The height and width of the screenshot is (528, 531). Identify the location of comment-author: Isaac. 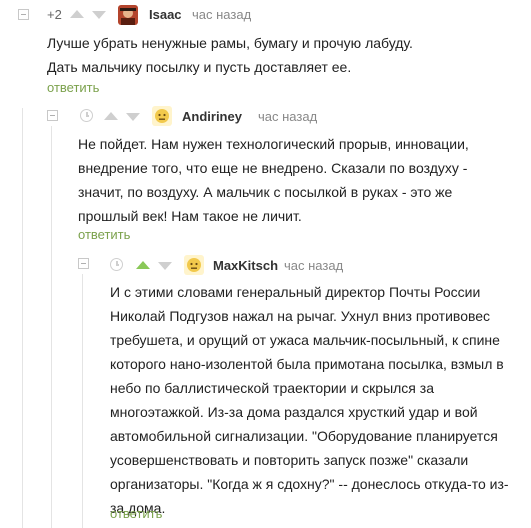
(165, 14).